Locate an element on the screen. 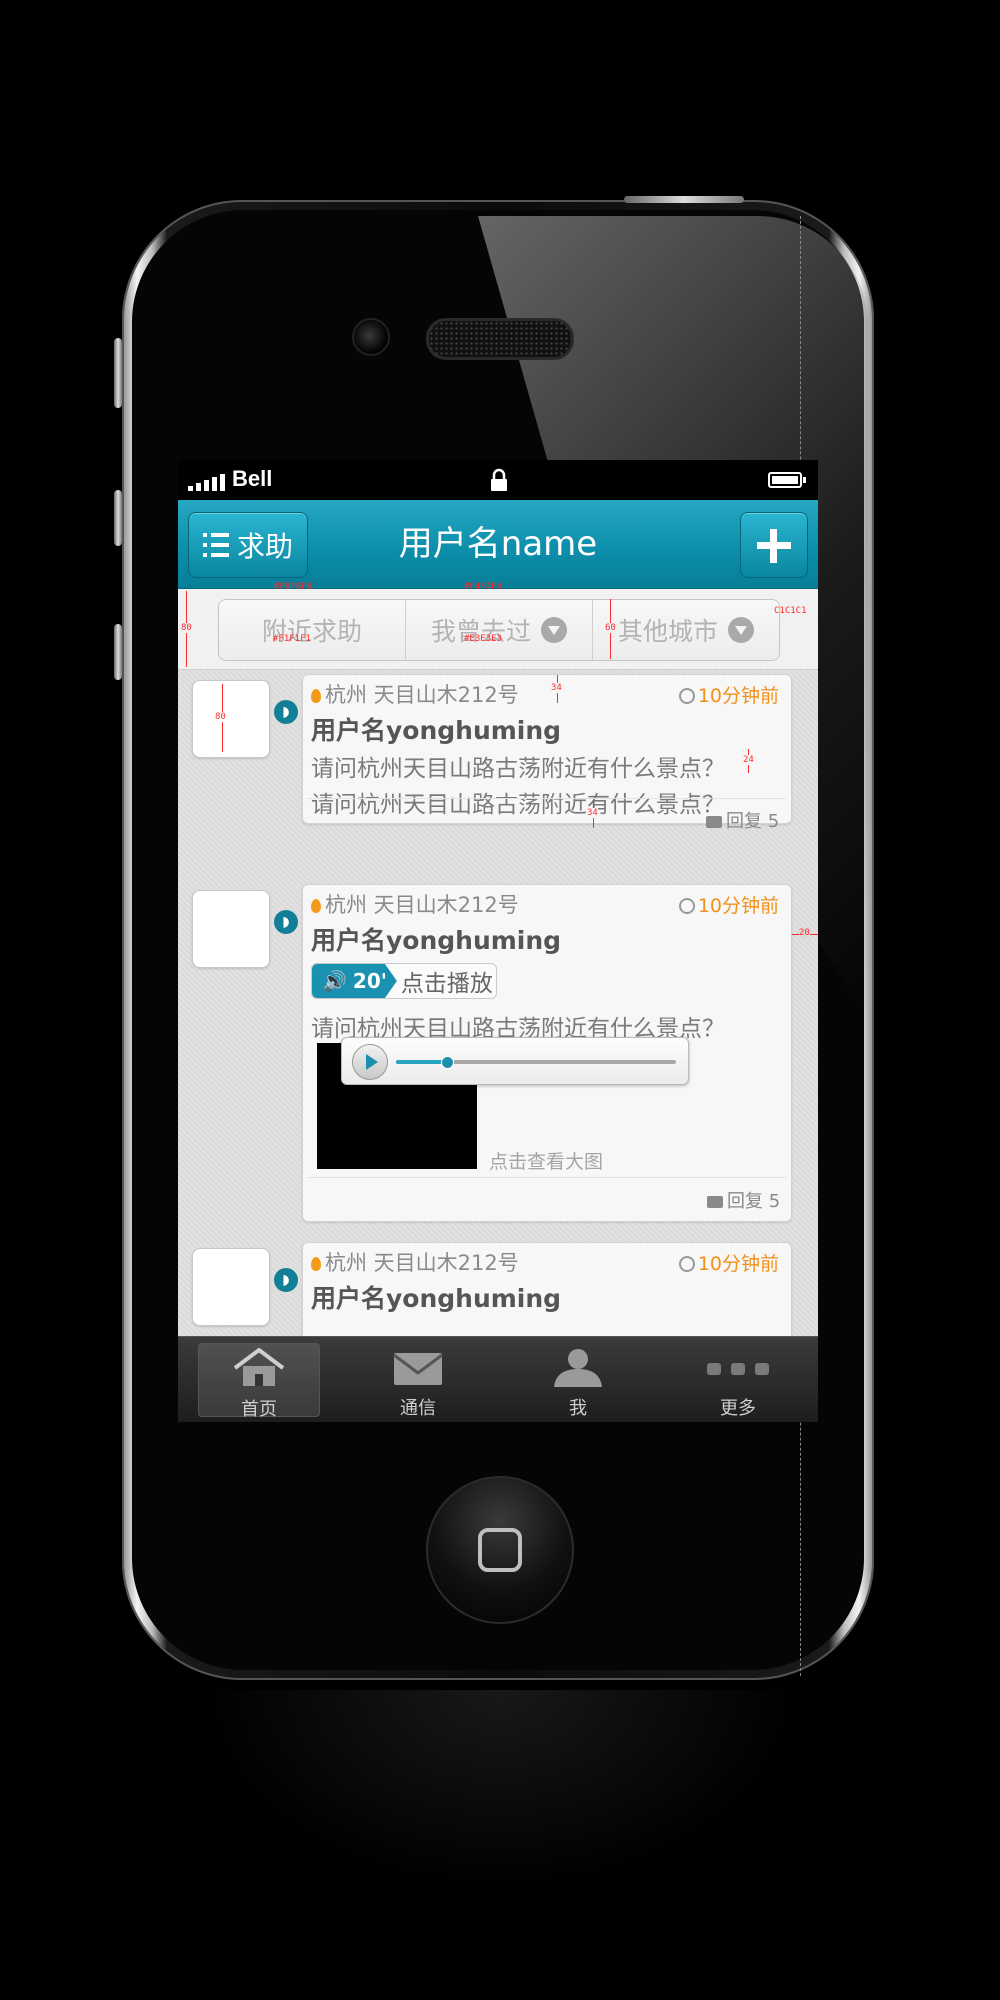 Image resolution: width=1000 pixels, height=2000 pixels. annotation-avatar-80: 80 is located at coordinates (220, 717).